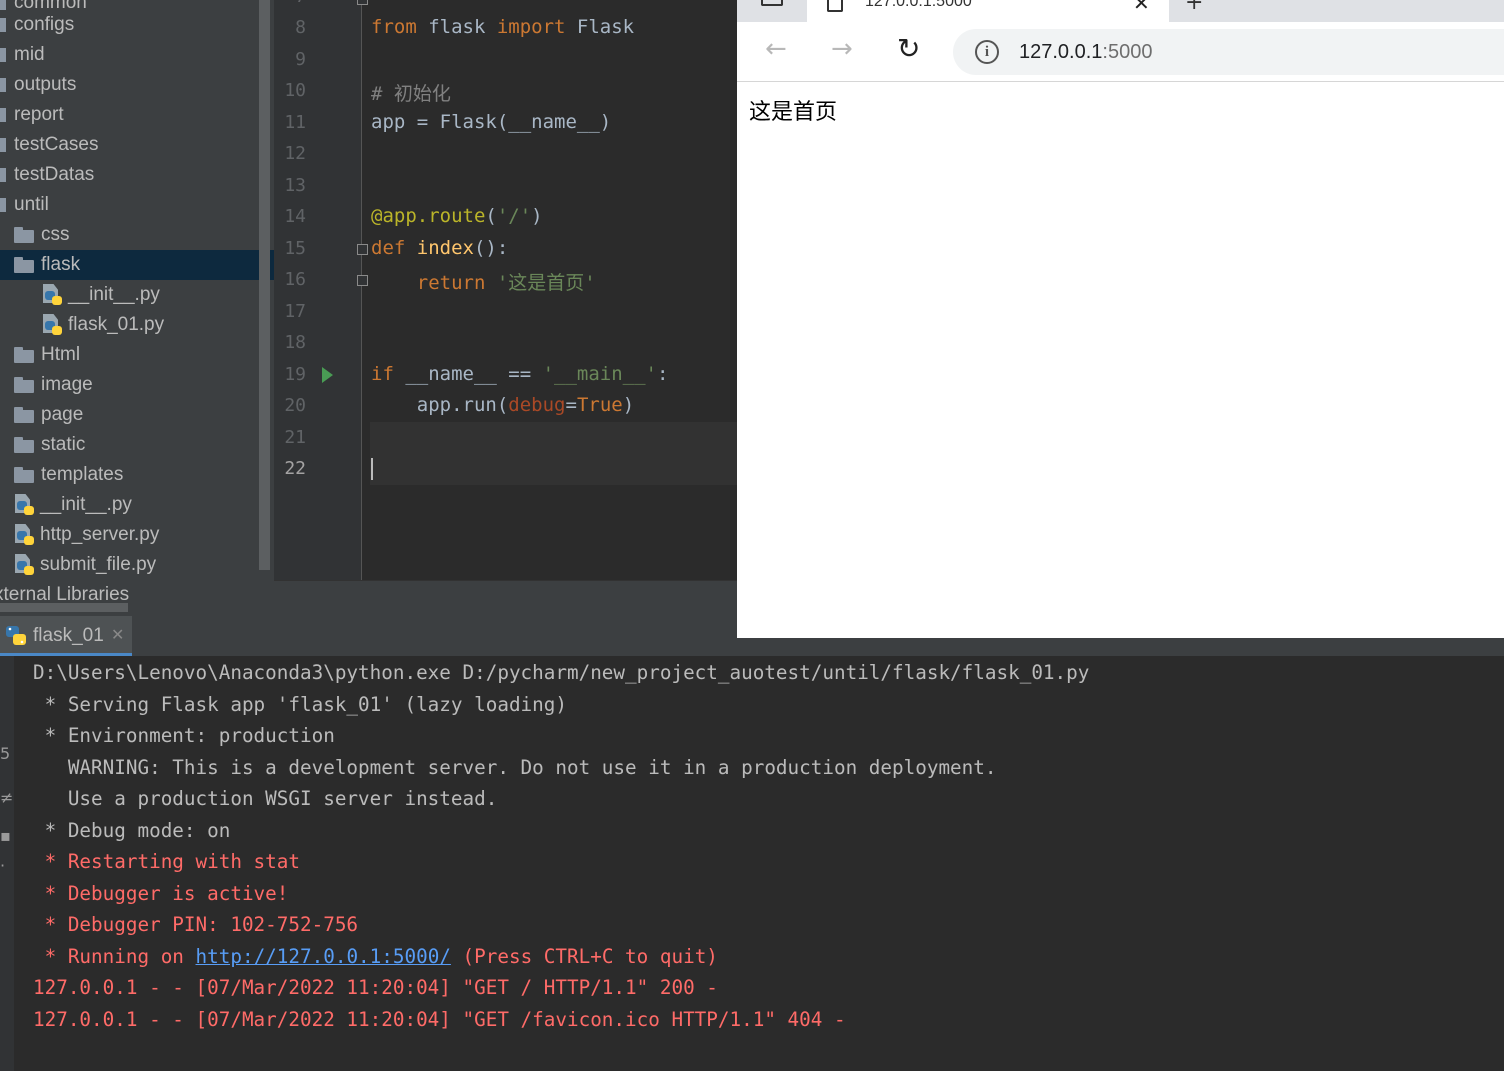  Describe the element at coordinates (116, 324) in the screenshot. I see `tree-item-label: flask_01.py` at that location.